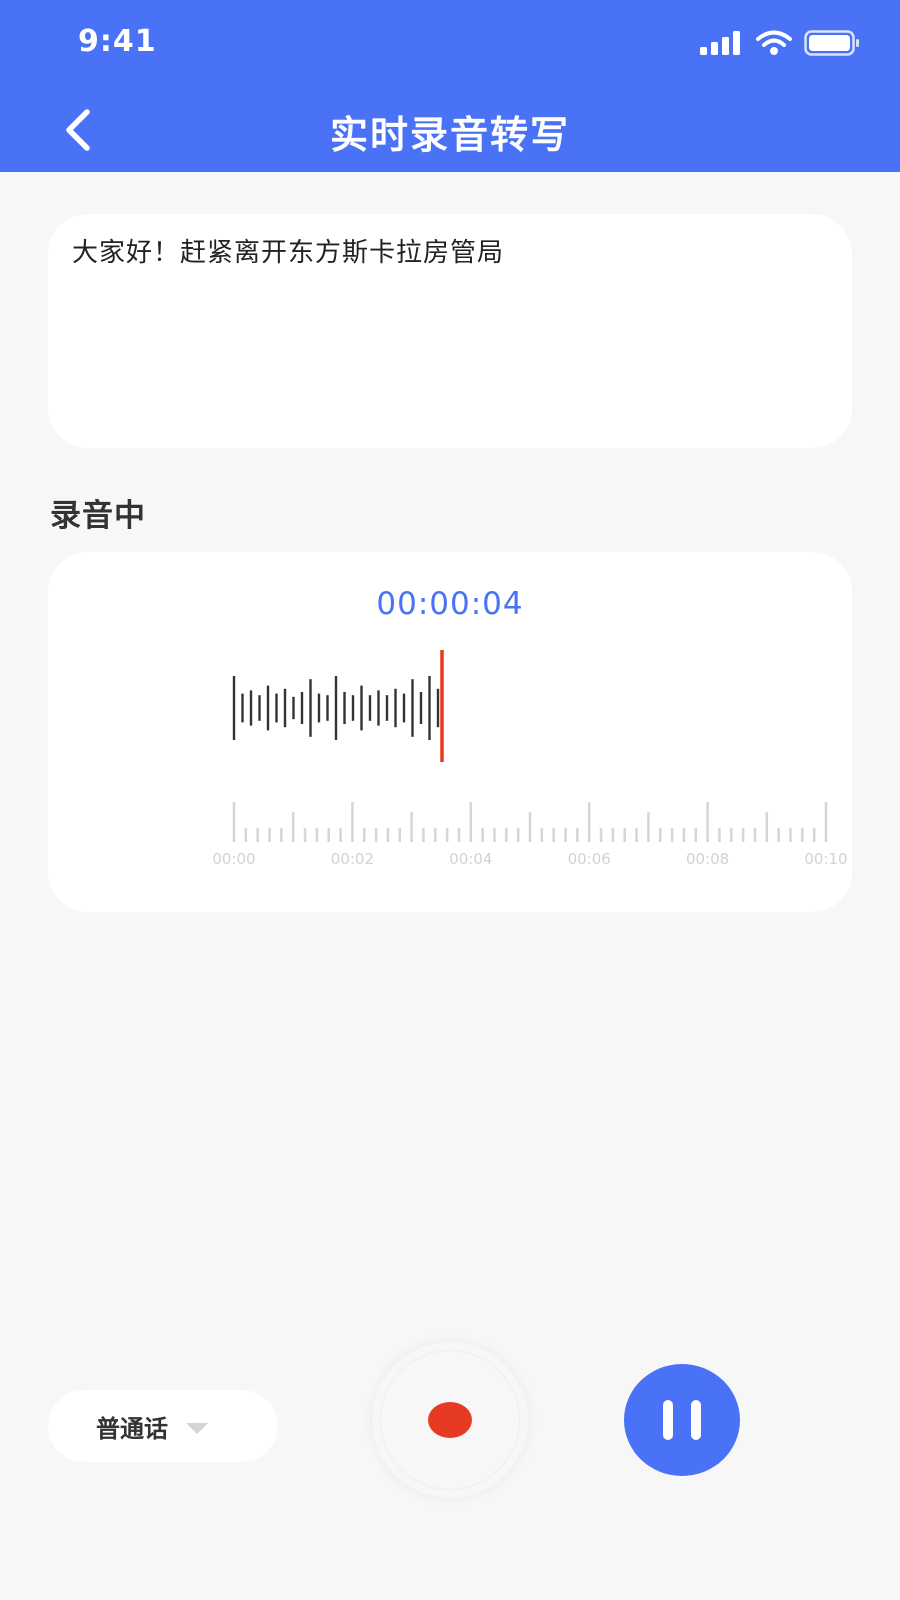 Image resolution: width=900 pixels, height=1600 pixels. What do you see at coordinates (589, 859) in the screenshot?
I see `timeline-label: 00:06` at bounding box center [589, 859].